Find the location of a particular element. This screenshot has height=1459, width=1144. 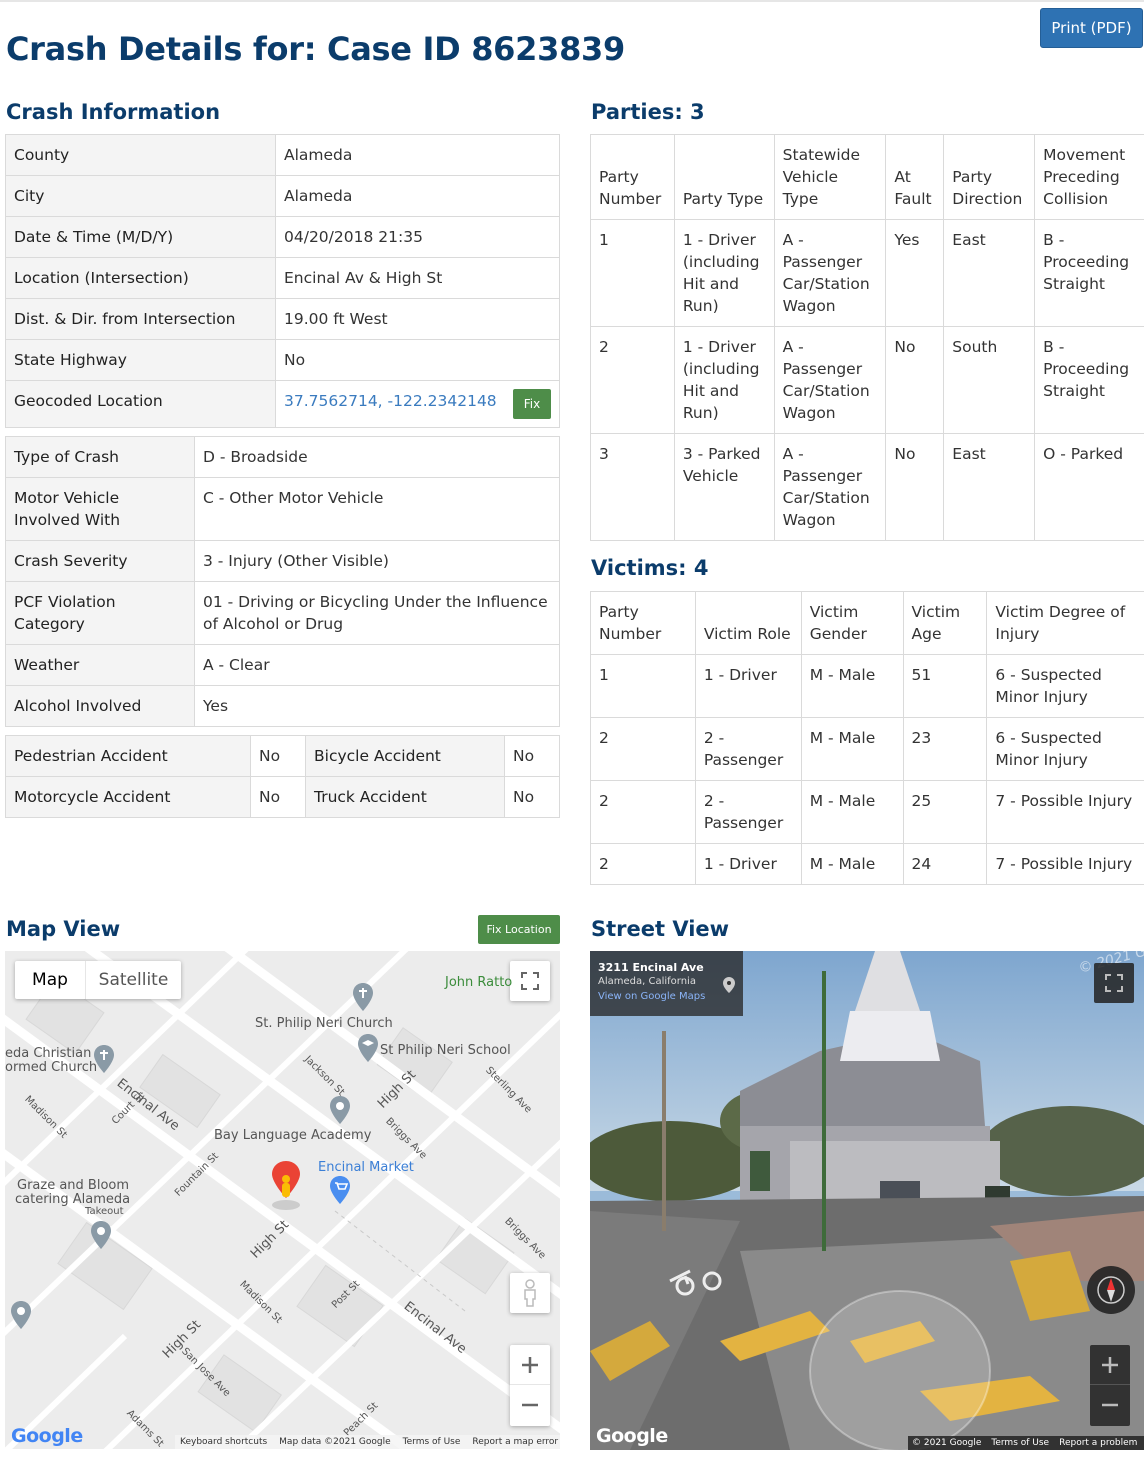

street-zoom-out-button is located at coordinates (1110, 1405).